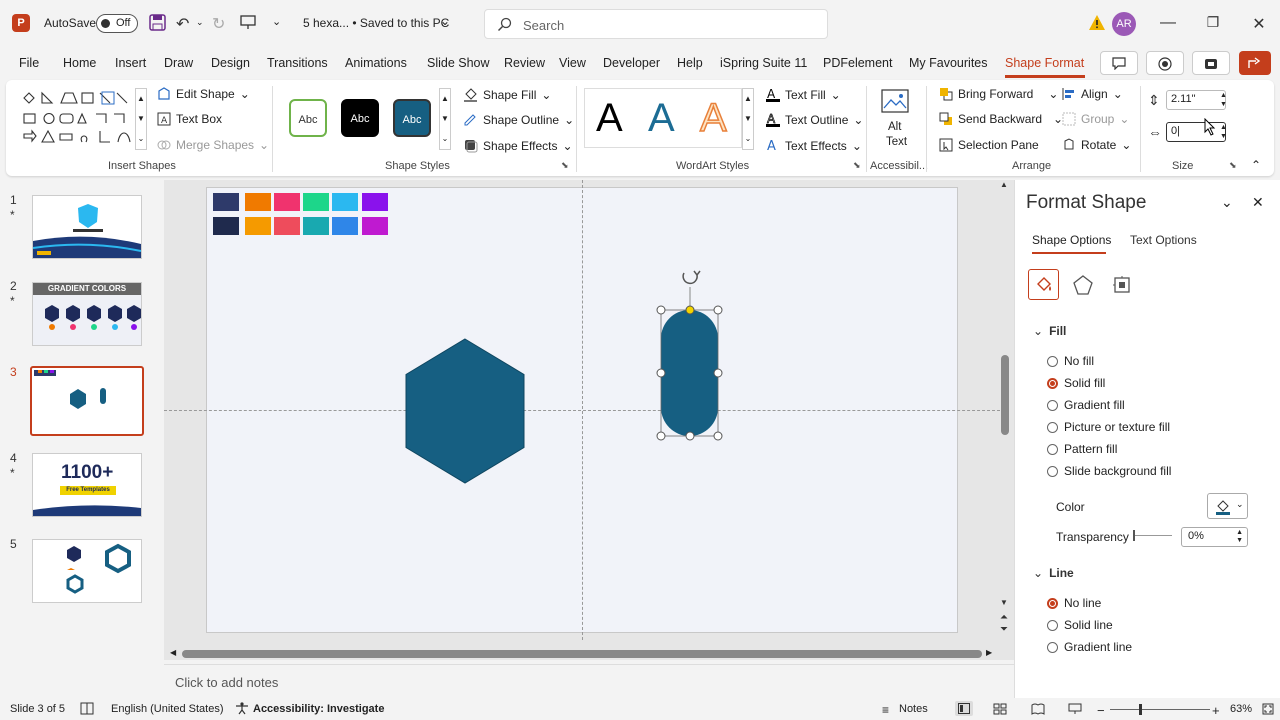 The image size is (1280, 720). I want to click on shape-effects-button: Shape Effects ⌄, so click(518, 145).